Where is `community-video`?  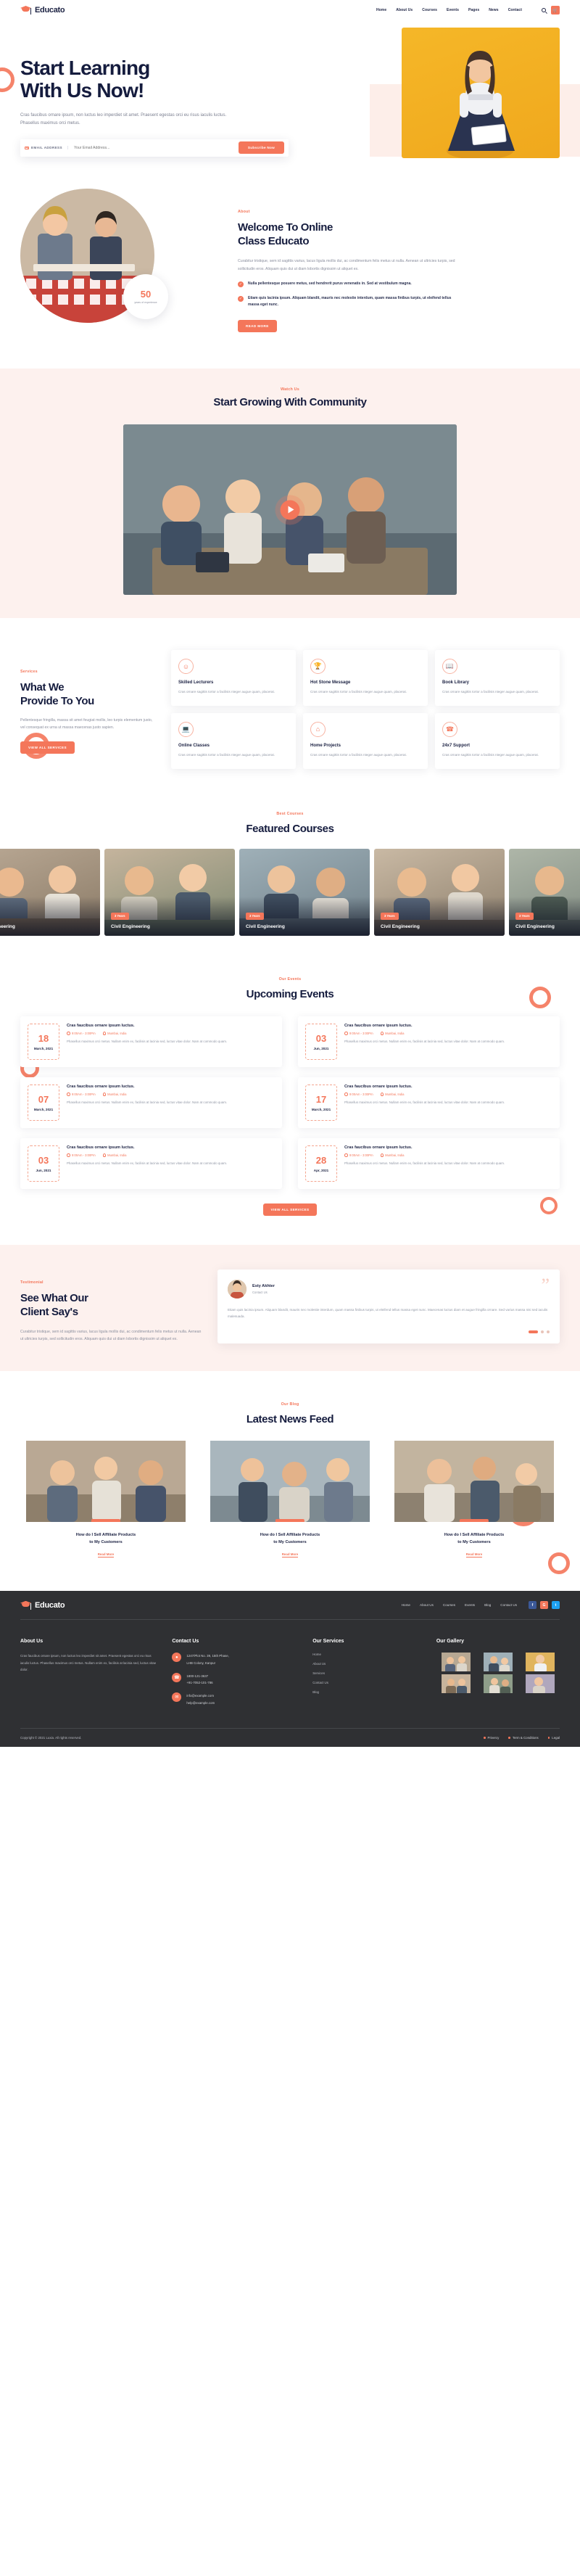
community-video is located at coordinates (290, 510).